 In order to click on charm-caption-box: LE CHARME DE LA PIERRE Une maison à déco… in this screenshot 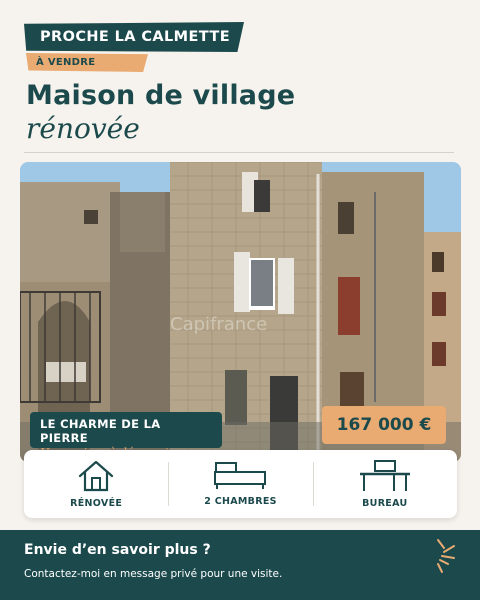, I will do `click(126, 435)`.